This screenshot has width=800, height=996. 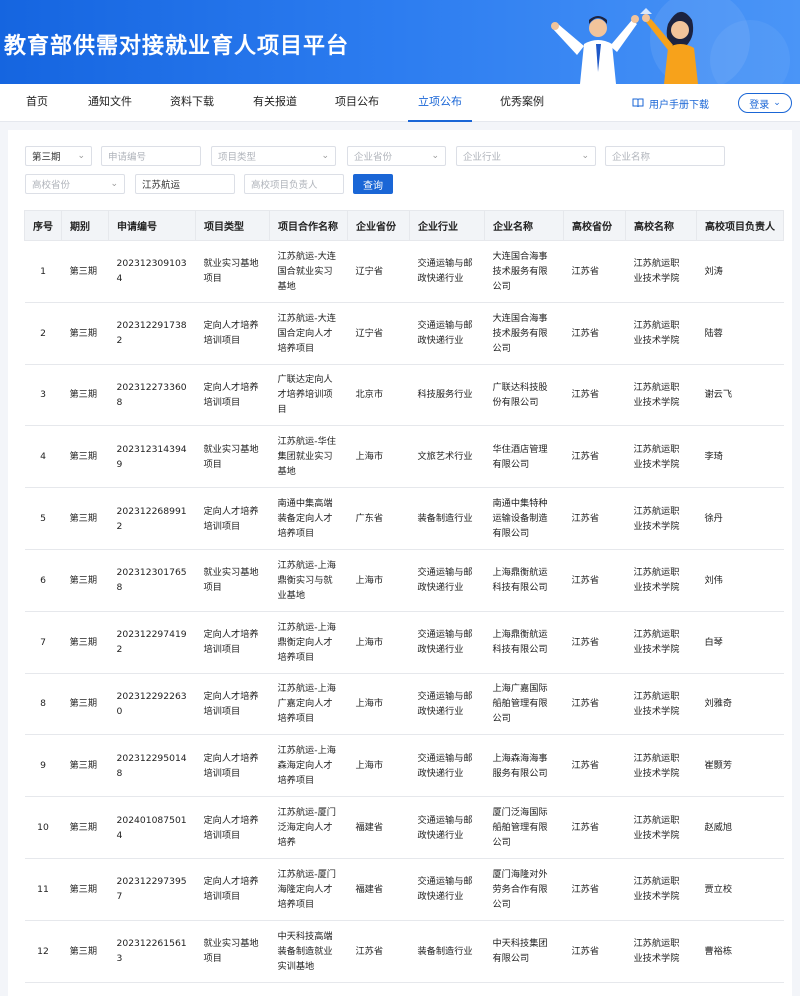 I want to click on col-project-name-cell: 江苏航运-大连国合定向人才培养项目, so click(x=308, y=333).